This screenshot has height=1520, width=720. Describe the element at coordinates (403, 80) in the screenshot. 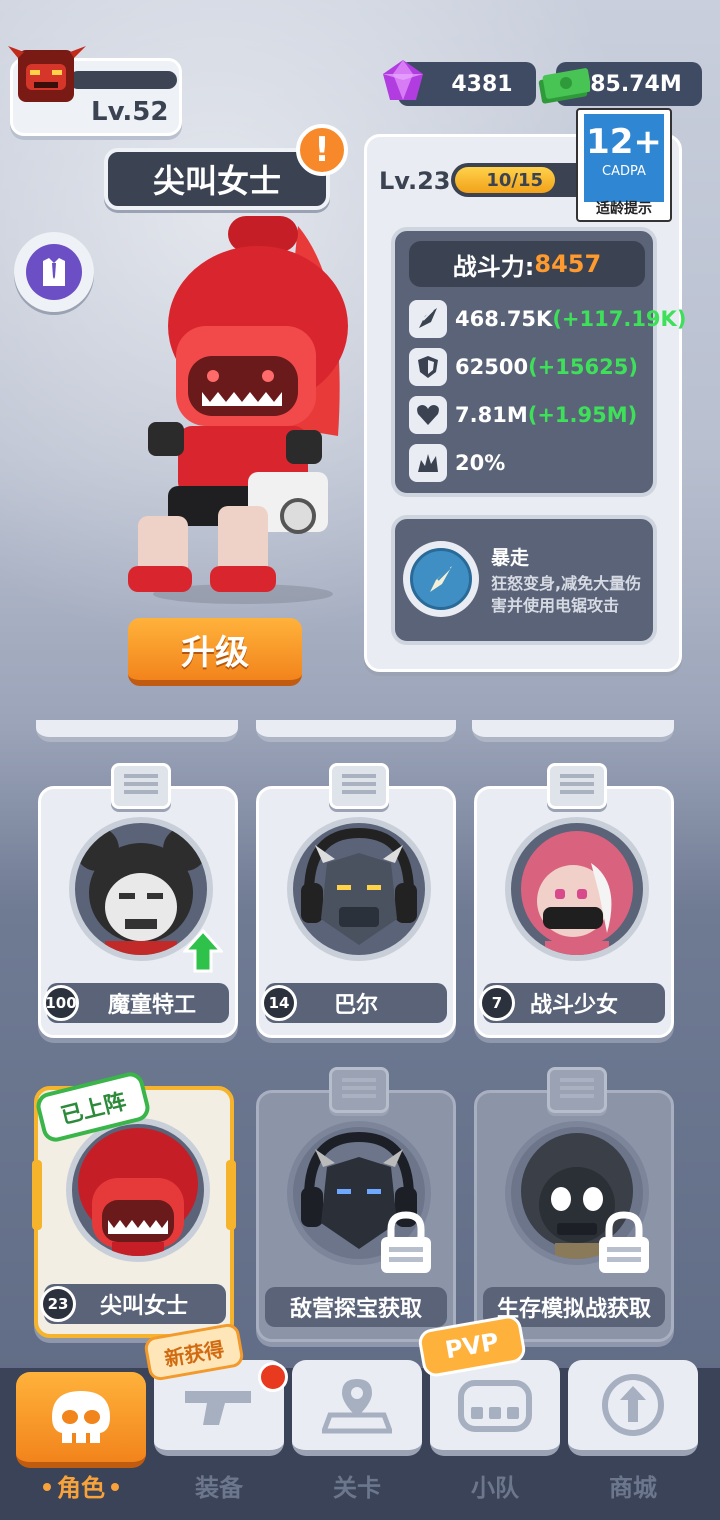

I see `gem-icon` at that location.